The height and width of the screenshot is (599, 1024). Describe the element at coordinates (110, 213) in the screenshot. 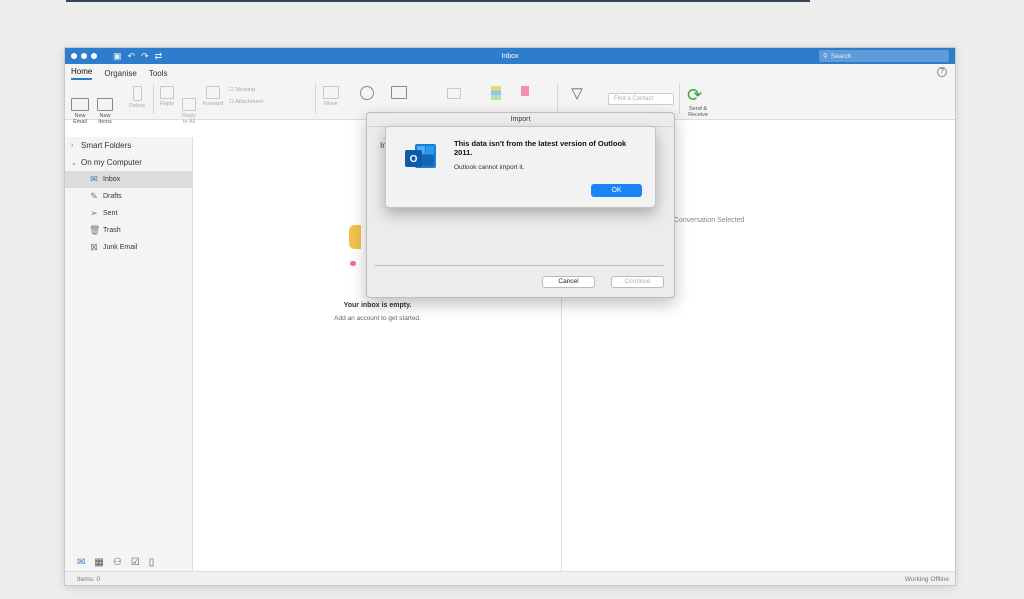

I see `sidebar-item-label: Sent` at that location.